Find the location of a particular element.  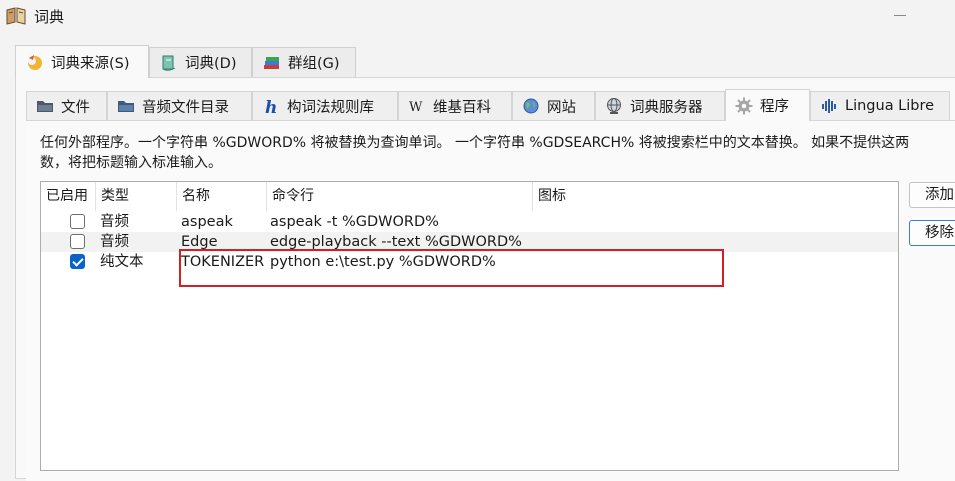

table-header: 已启用 类型 名称 命令行 图标 is located at coordinates (469, 196).